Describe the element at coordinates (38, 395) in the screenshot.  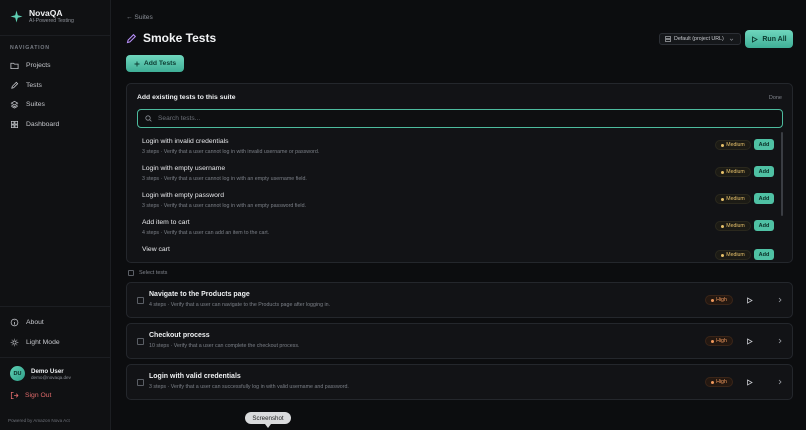
I see `sign-out-label: Sign Out` at that location.